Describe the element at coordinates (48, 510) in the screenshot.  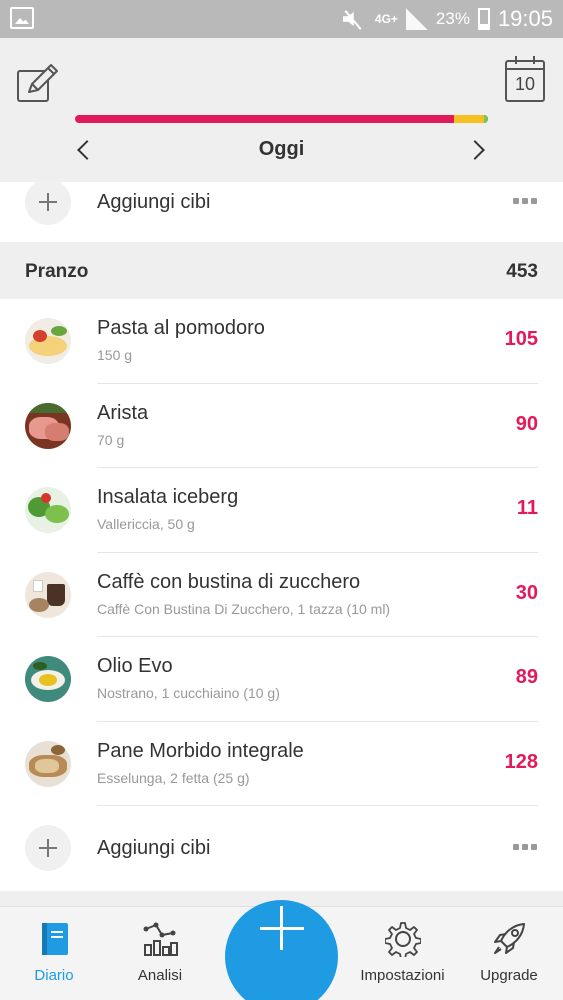
I see `salad-thumb` at that location.